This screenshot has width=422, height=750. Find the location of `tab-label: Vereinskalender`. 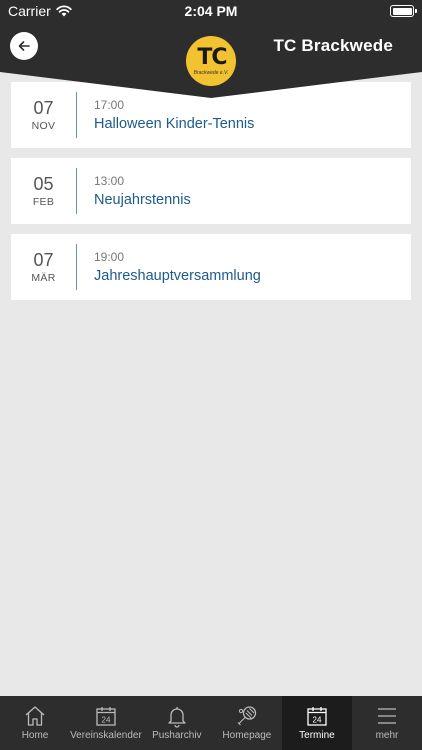

tab-label: Vereinskalender is located at coordinates (106, 735).